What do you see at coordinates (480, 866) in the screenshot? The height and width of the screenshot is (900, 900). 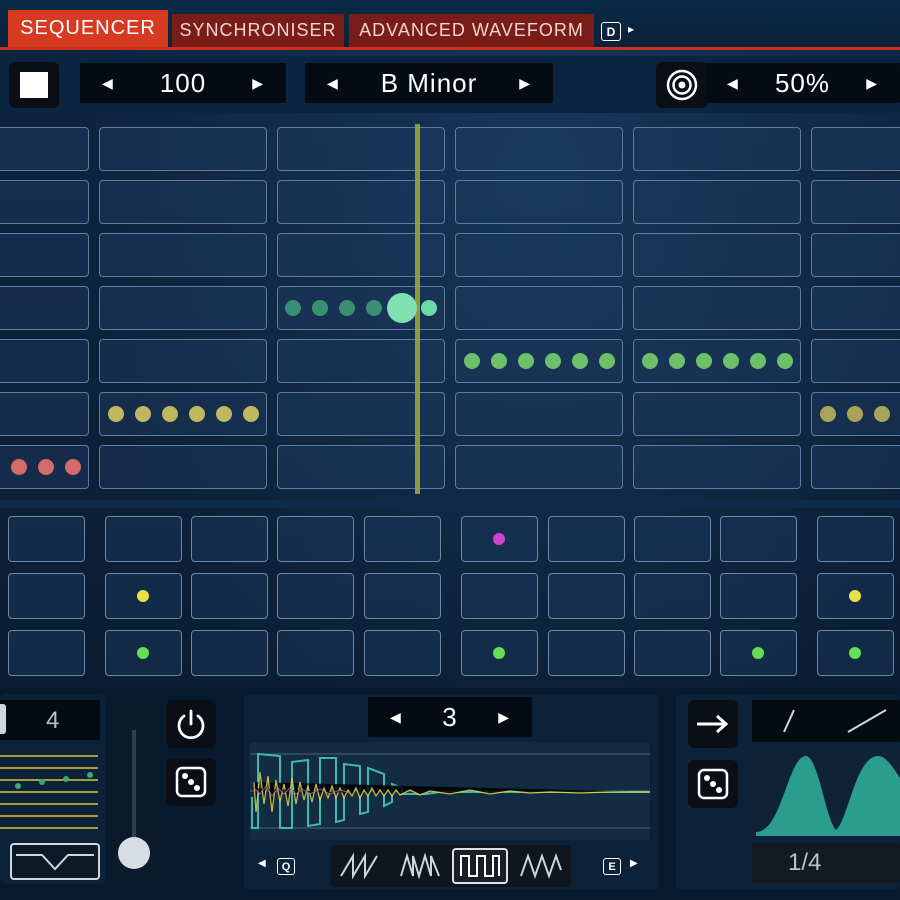 I see `square-wave-button` at bounding box center [480, 866].